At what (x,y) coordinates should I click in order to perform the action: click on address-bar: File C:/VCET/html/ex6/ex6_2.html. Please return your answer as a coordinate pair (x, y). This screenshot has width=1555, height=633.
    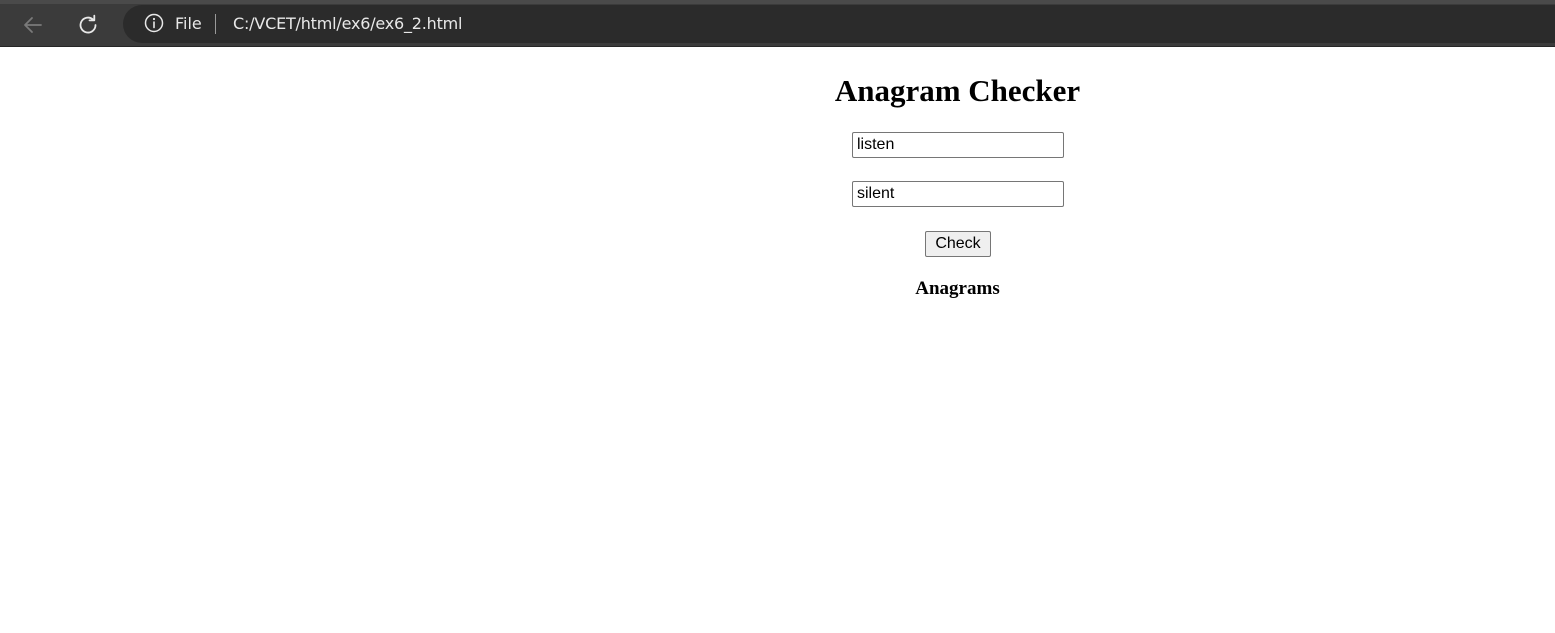
    Looking at the image, I should click on (839, 24).